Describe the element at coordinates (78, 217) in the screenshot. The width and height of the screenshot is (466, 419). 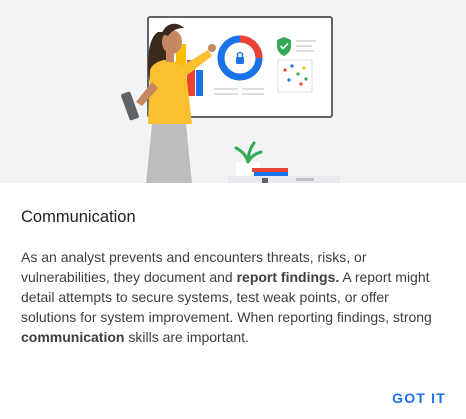
I see `dialog-title: Communication` at that location.